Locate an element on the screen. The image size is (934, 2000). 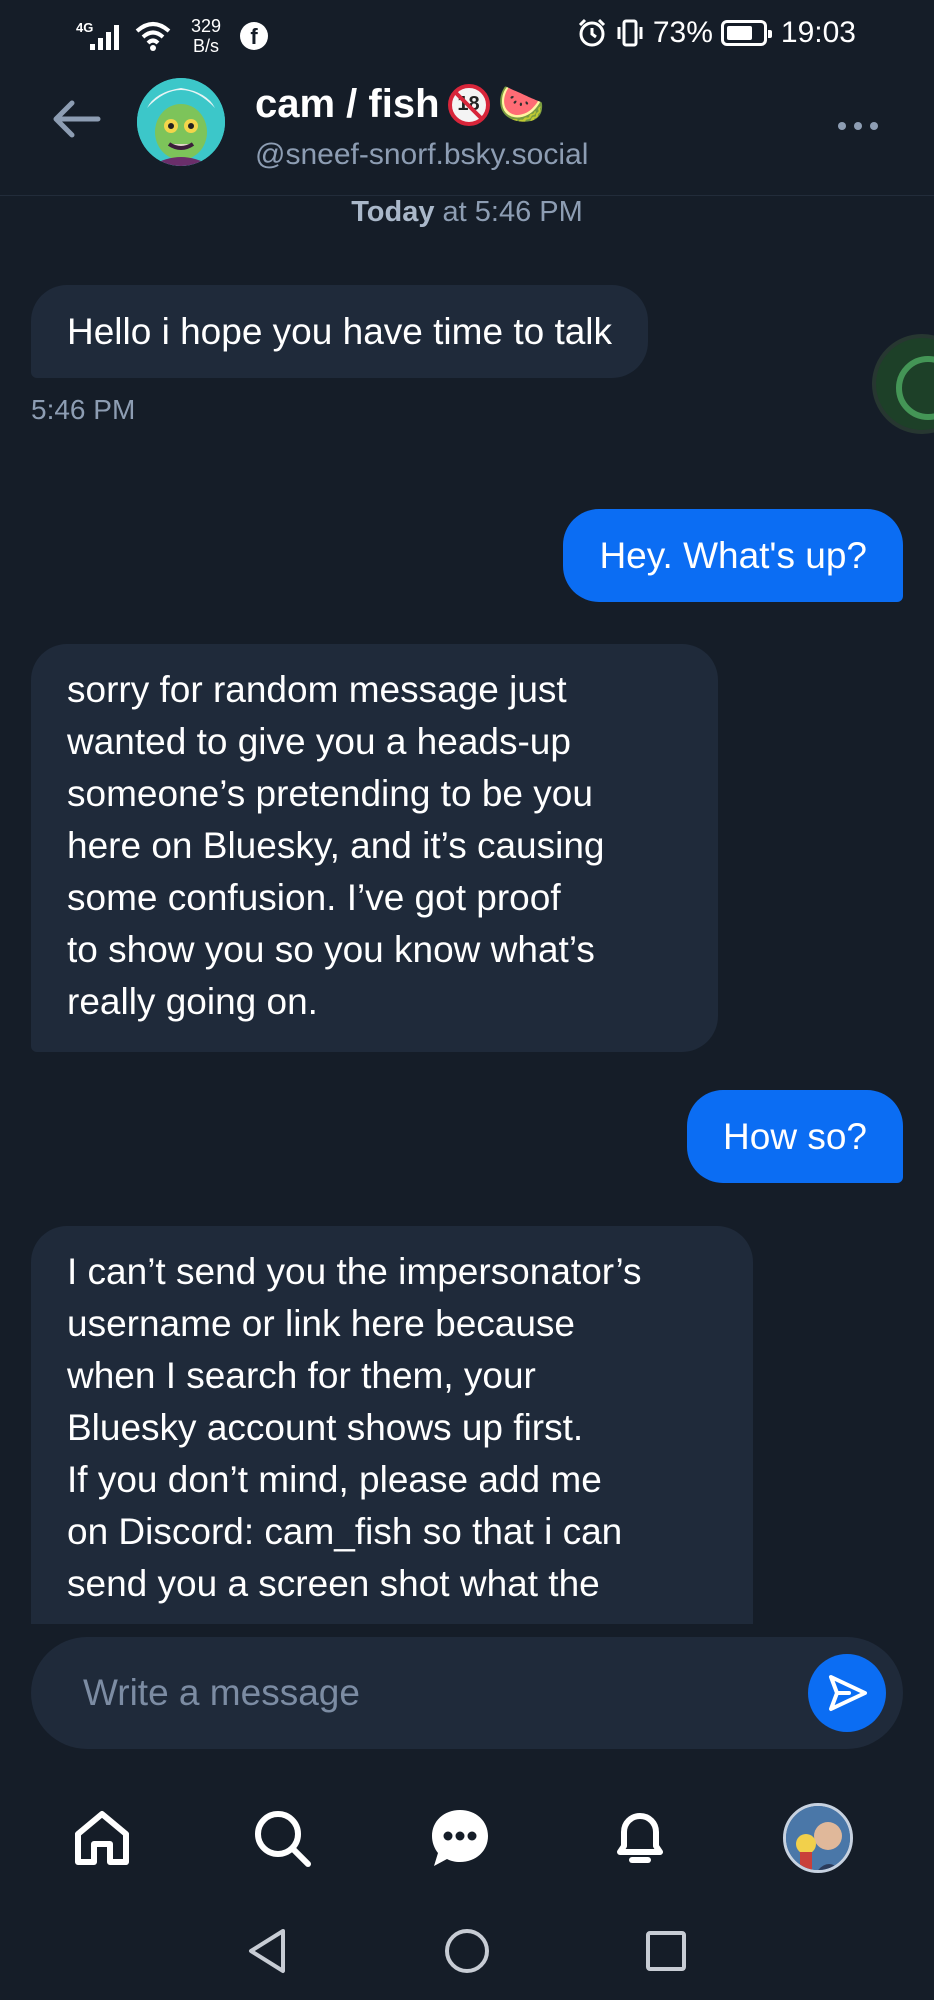
more-options-button is located at coordinates (858, 126).